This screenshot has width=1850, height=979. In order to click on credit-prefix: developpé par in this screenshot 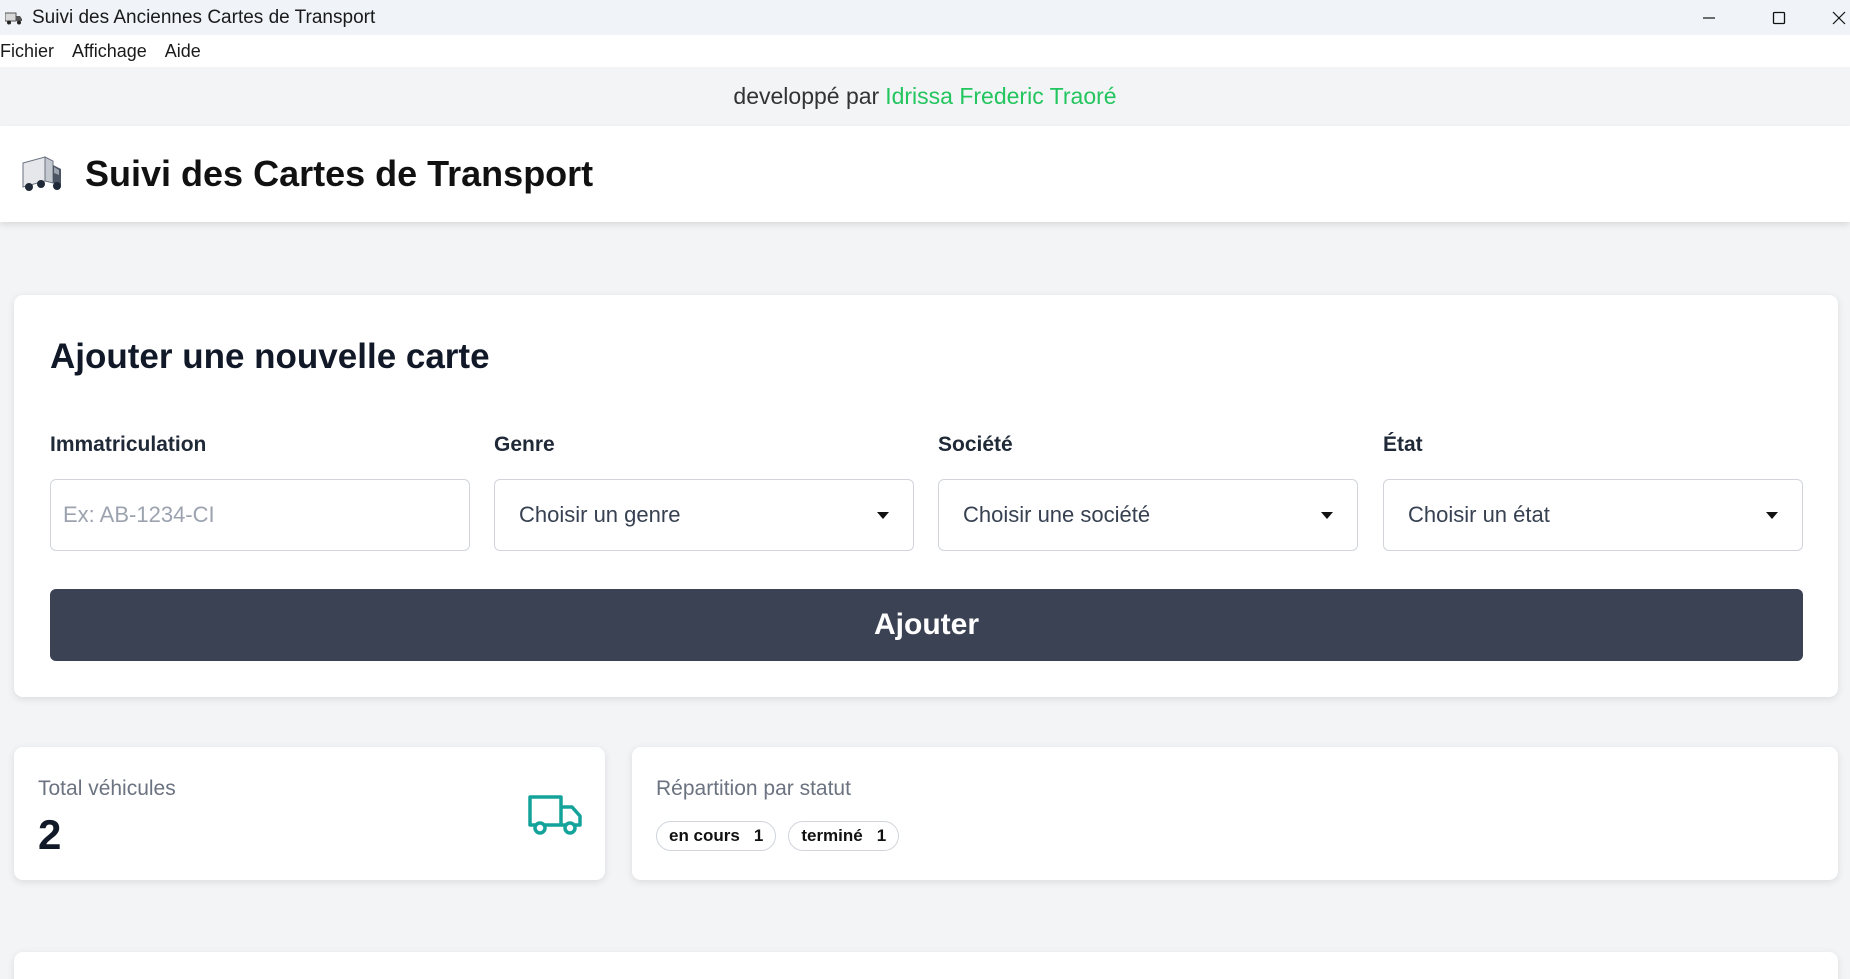, I will do `click(806, 96)`.